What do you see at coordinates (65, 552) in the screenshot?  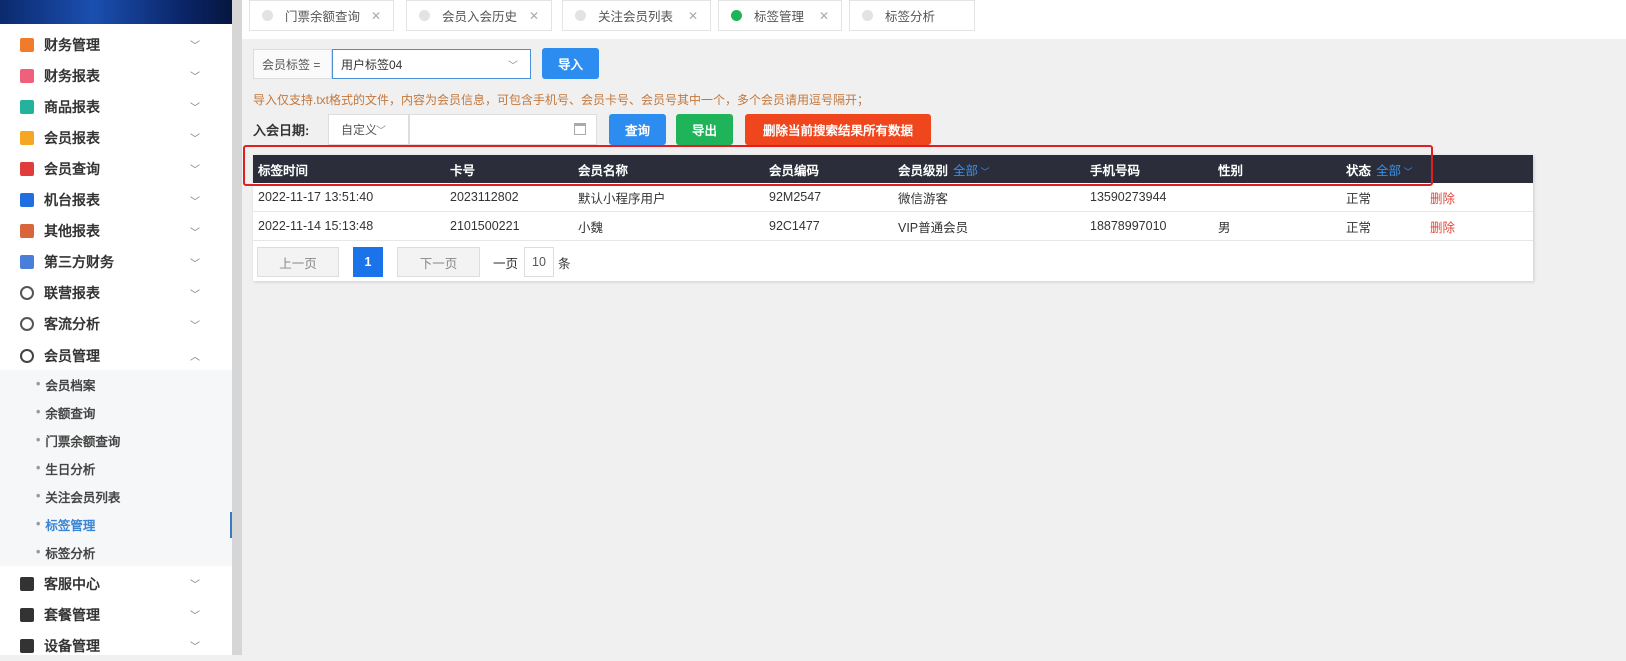 I see `submenu-item: 标签分析` at bounding box center [65, 552].